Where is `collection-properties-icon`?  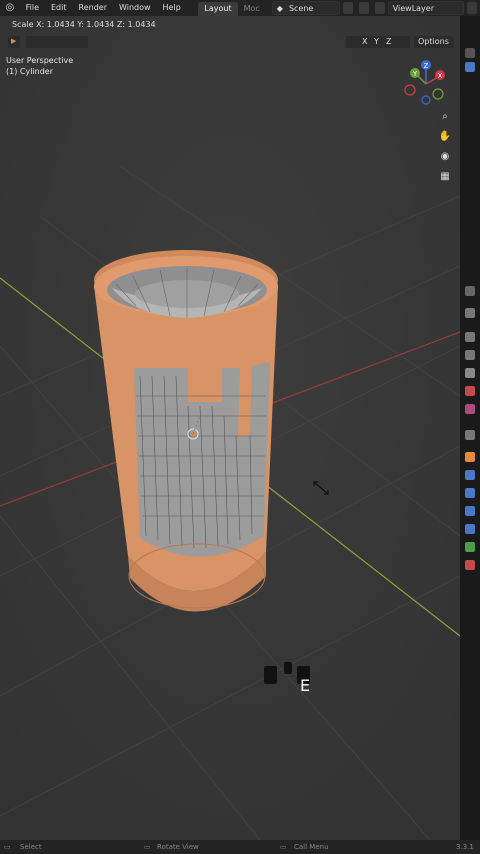 collection-properties-icon is located at coordinates (470, 435).